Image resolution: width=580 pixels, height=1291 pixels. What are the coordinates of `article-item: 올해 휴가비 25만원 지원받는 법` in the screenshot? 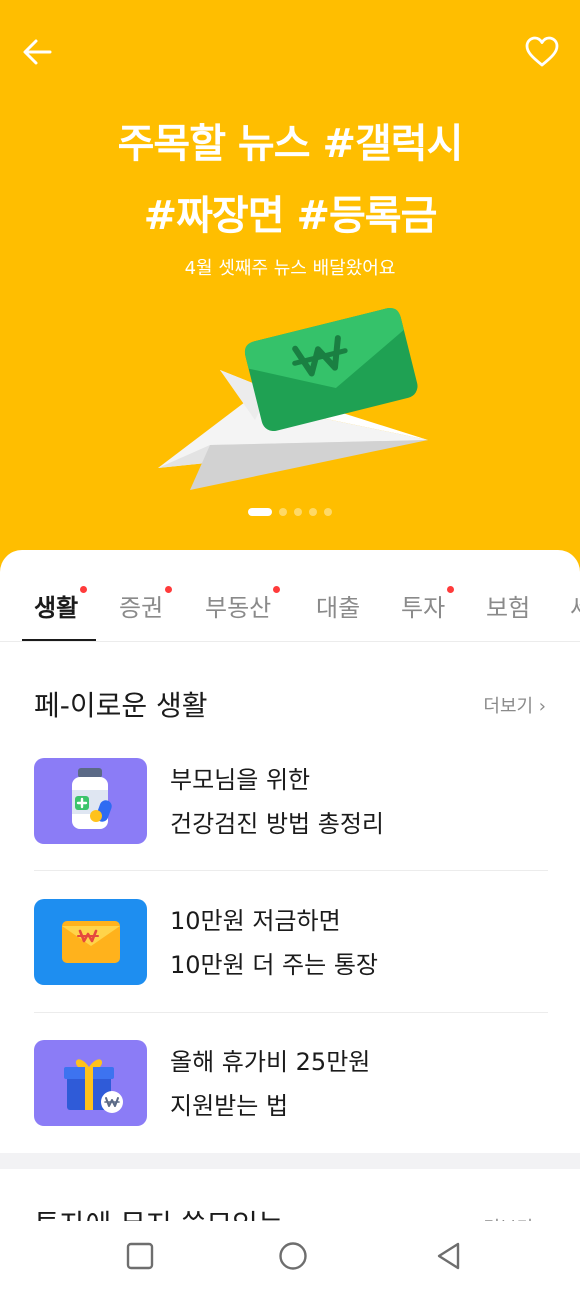 It's located at (291, 1085).